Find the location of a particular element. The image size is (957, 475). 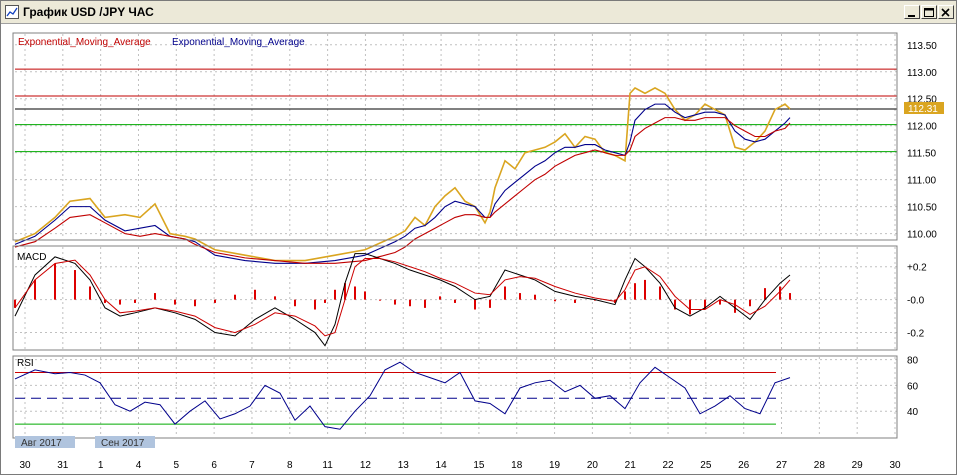

x-tick-label: 19 is located at coordinates (555, 465).